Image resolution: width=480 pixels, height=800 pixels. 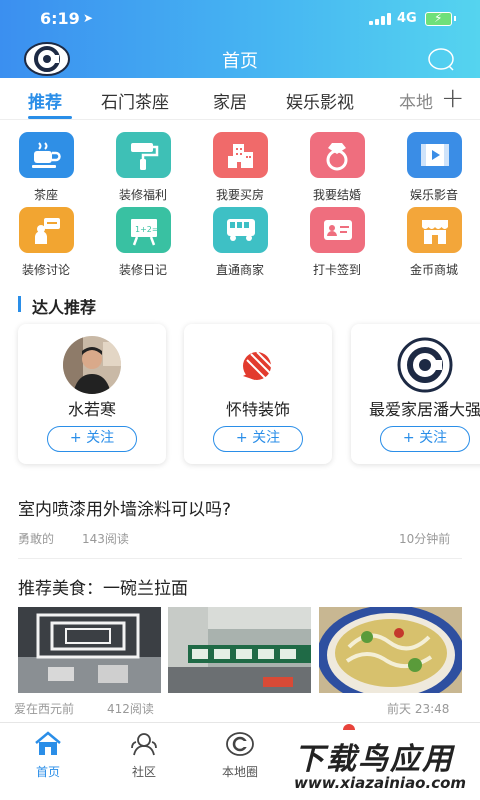 I want to click on category-renovation-benefits: 装修福利, so click(x=143, y=167).